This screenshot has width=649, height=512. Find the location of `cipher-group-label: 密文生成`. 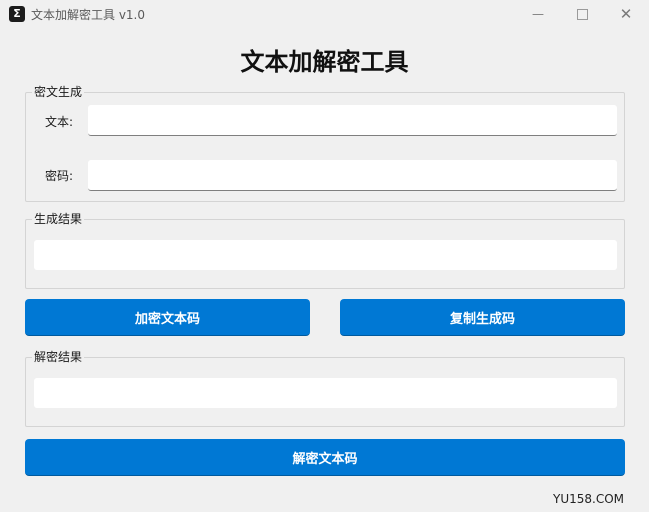

cipher-group-label: 密文生成 is located at coordinates (58, 92).